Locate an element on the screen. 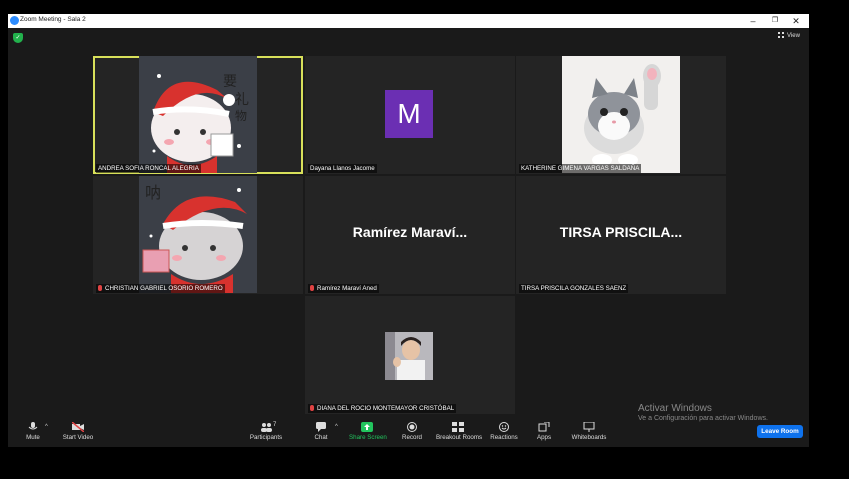 Image resolution: width=849 pixels, height=479 pixels. participants-count: 7 is located at coordinates (275, 425).